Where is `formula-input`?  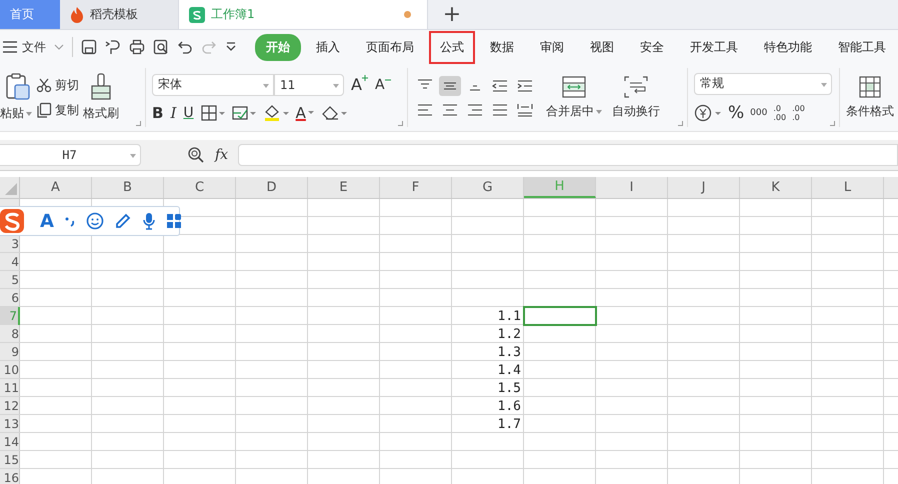 formula-input is located at coordinates (568, 155).